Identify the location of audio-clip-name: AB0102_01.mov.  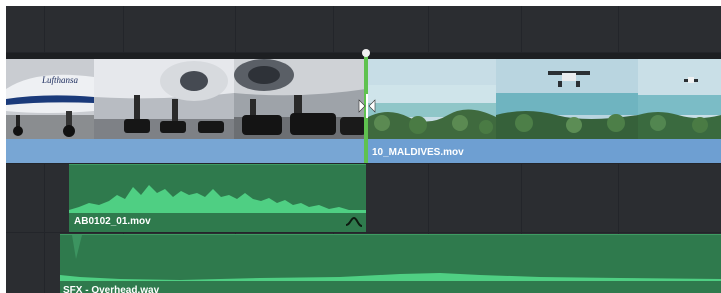
(112, 221).